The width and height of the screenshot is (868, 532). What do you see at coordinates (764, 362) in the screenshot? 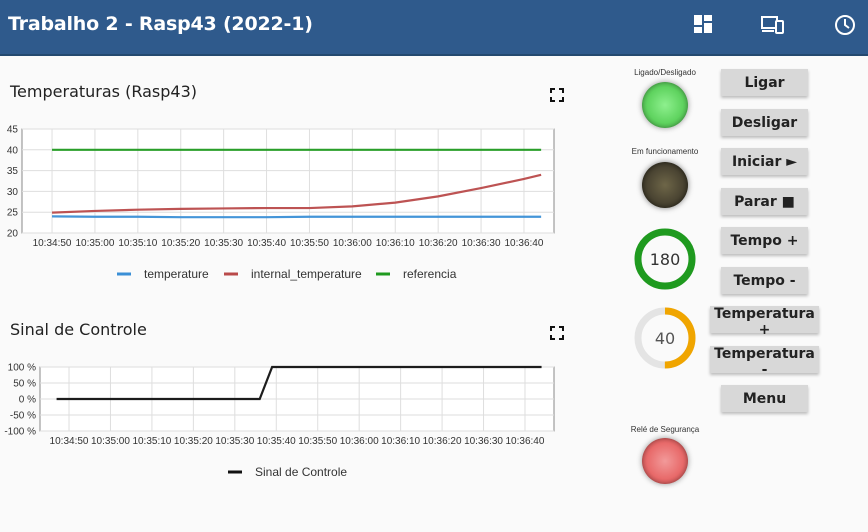
I see `temperatura-minus-button: Temperatura -` at bounding box center [764, 362].